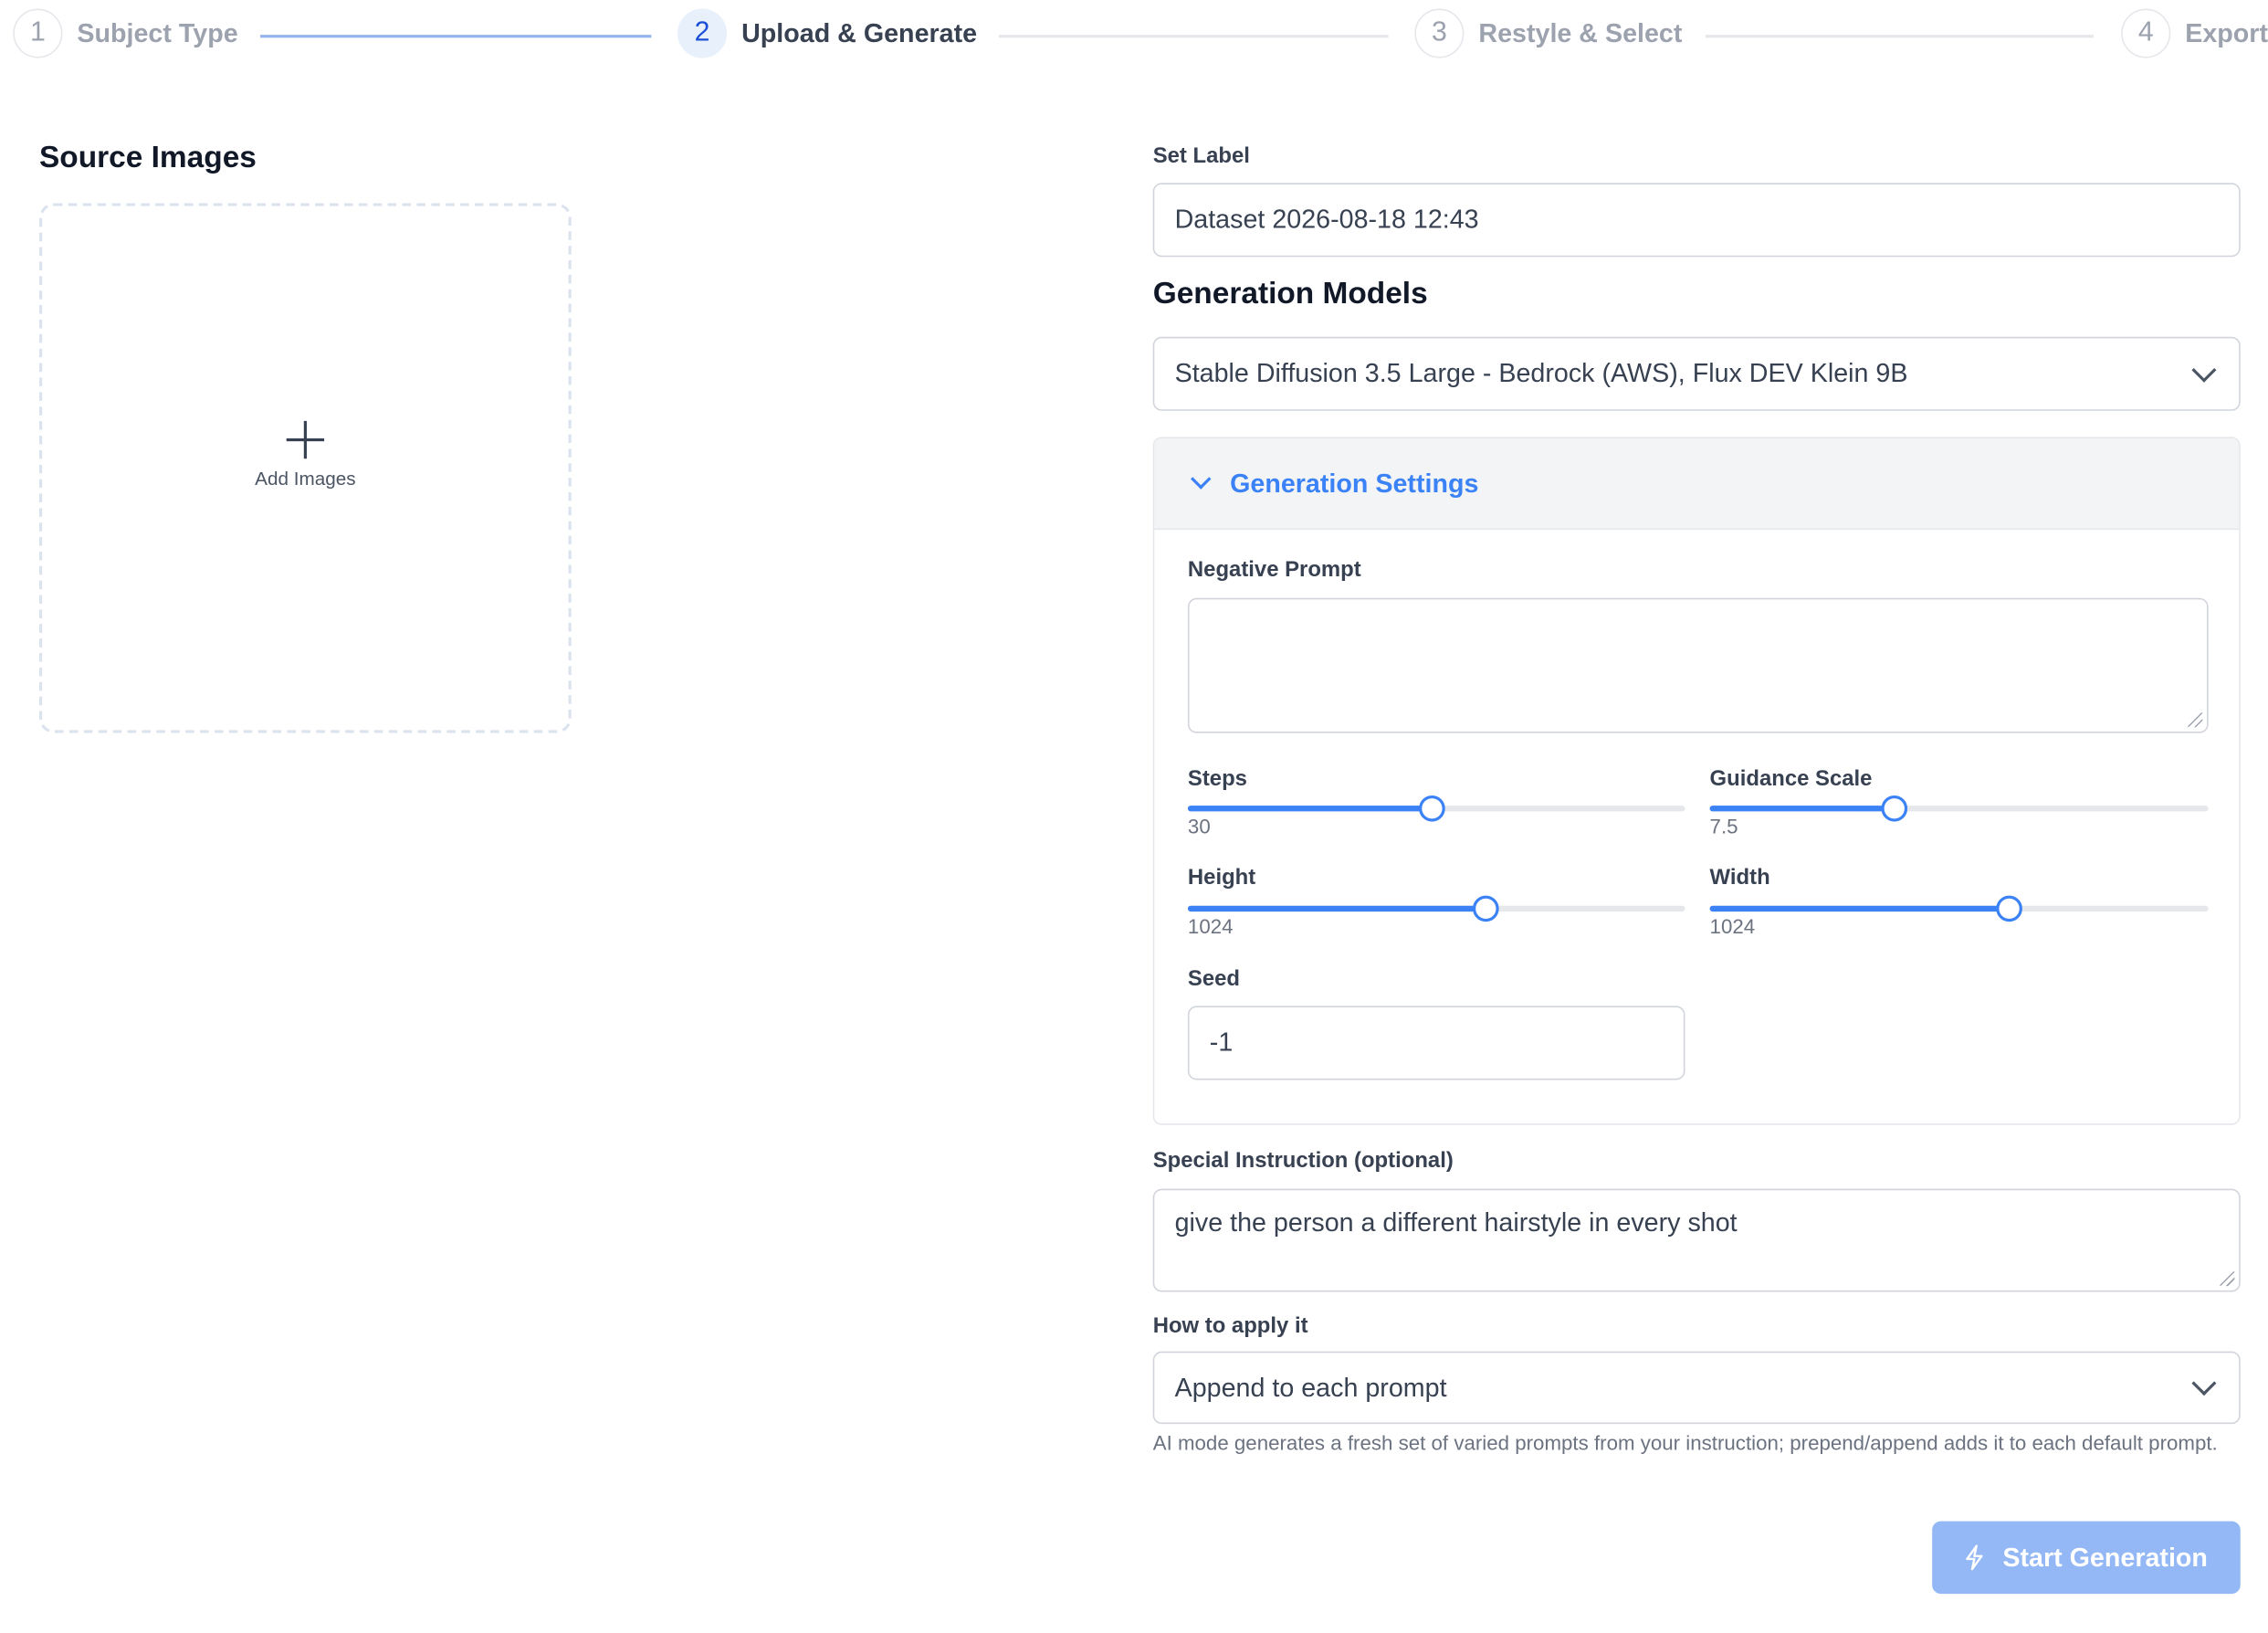  Describe the element at coordinates (1697, 484) in the screenshot. I see `generation-settings-toggle: Generation Settings` at that location.